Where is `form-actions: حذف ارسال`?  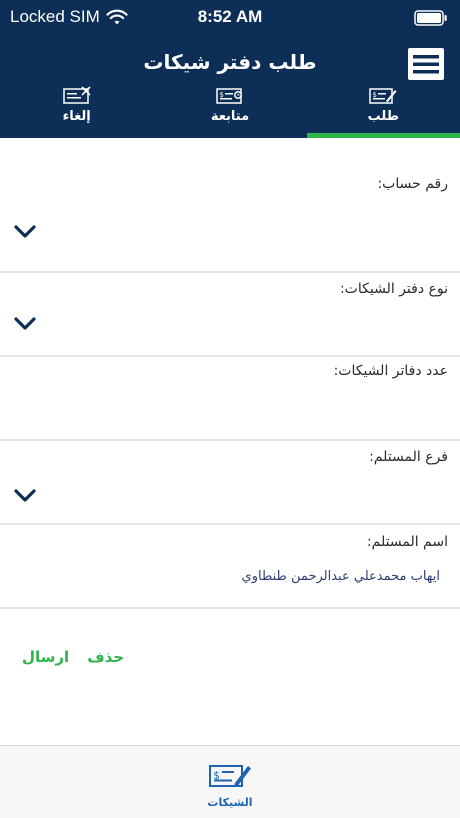 form-actions: حذف ارسال is located at coordinates (73, 657).